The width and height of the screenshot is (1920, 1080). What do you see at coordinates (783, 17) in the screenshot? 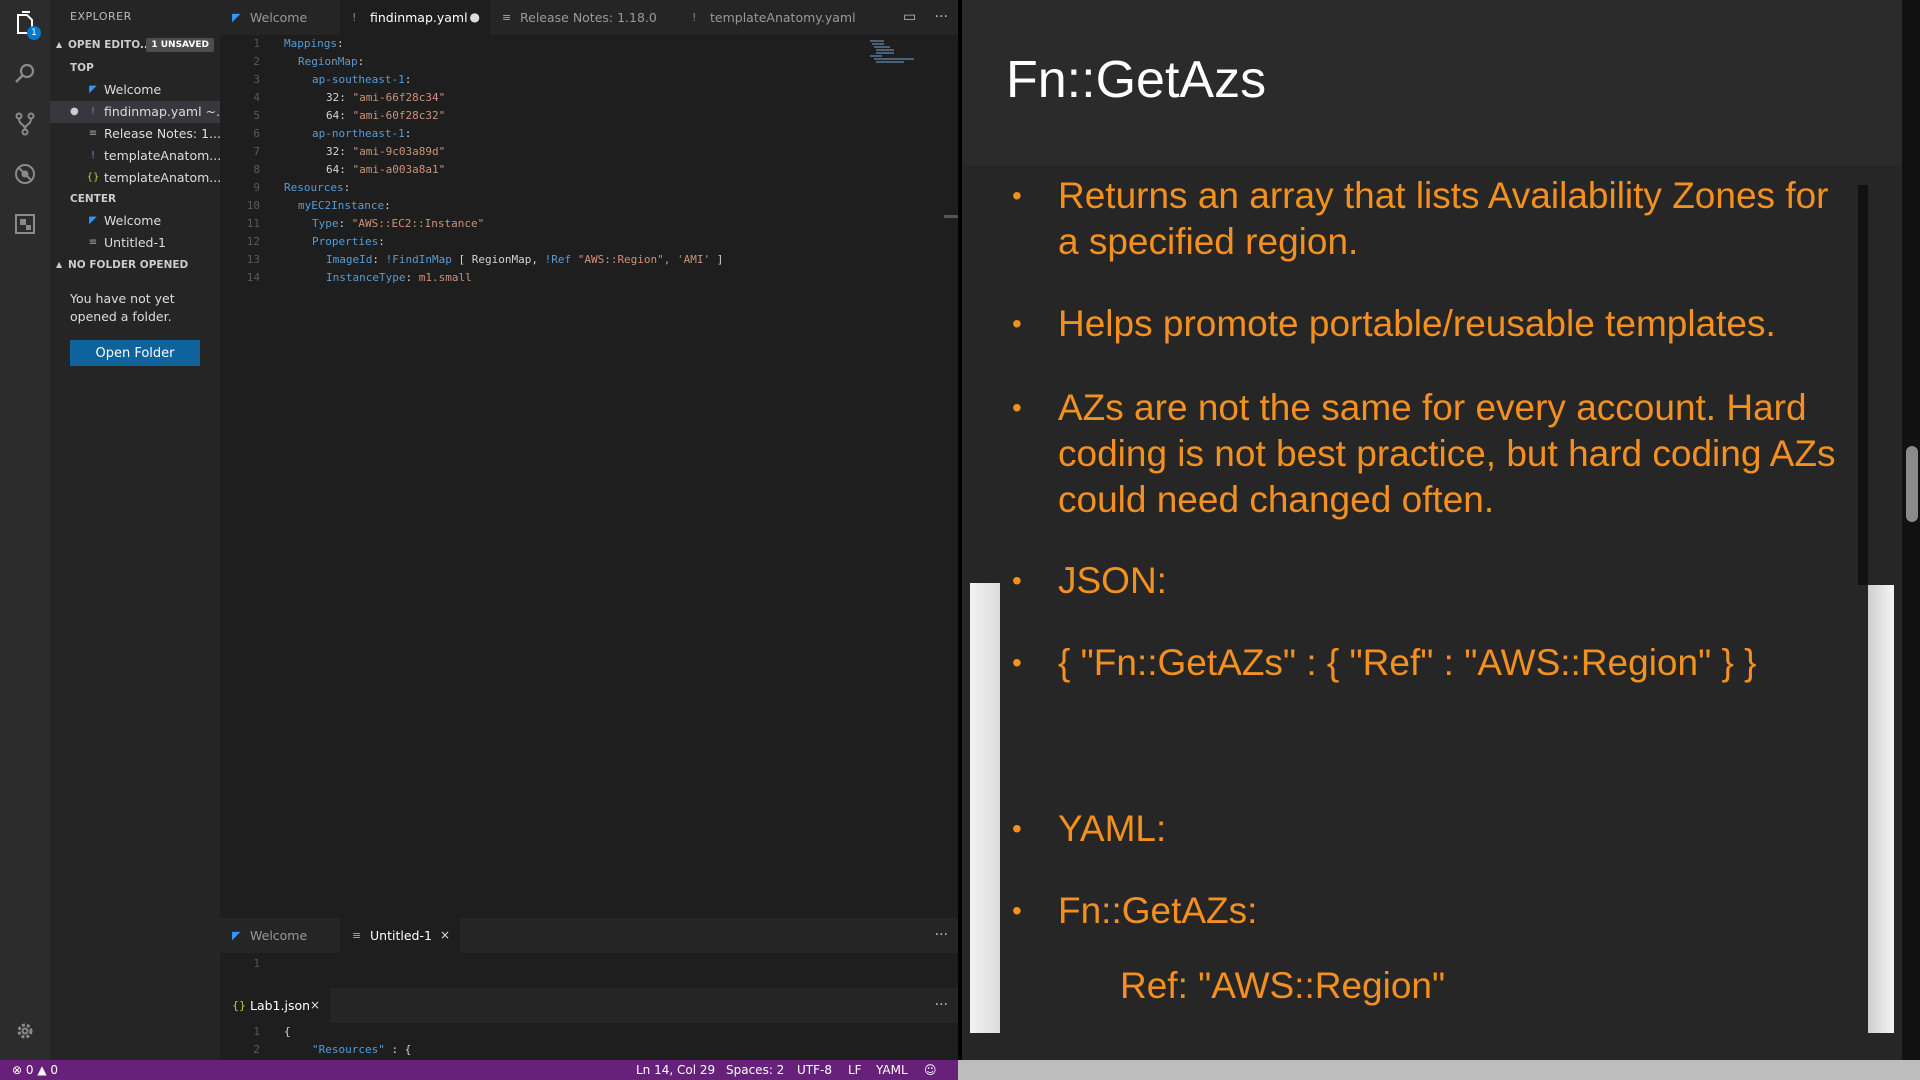
I see `tab-label: templateAnatomy.yaml` at bounding box center [783, 17].